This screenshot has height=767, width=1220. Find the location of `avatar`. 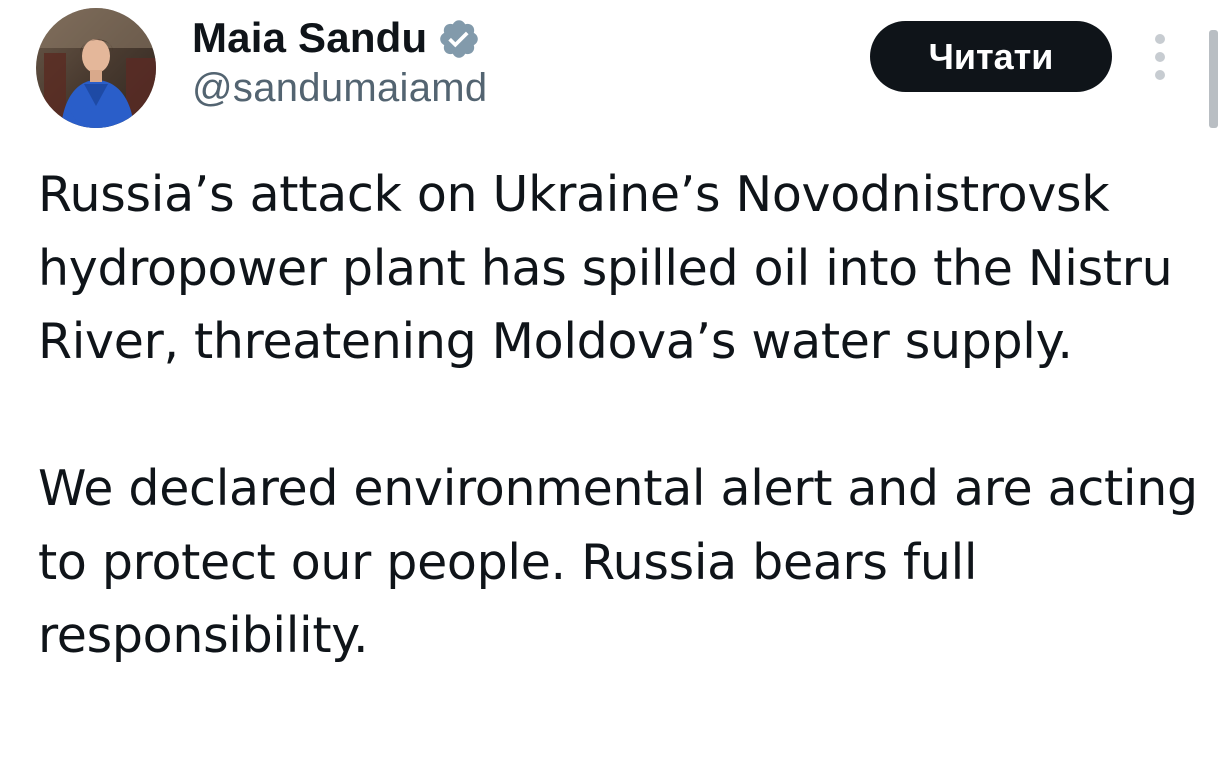

avatar is located at coordinates (96, 68).